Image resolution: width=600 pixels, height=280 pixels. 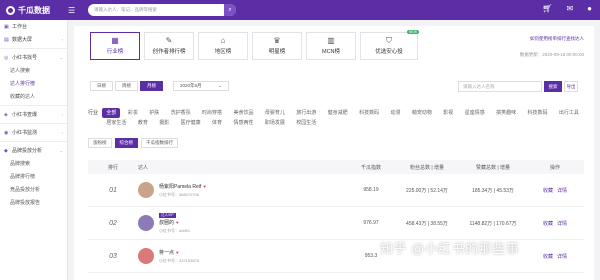 I want to click on col-index: 千瓜指数, so click(x=371, y=167).